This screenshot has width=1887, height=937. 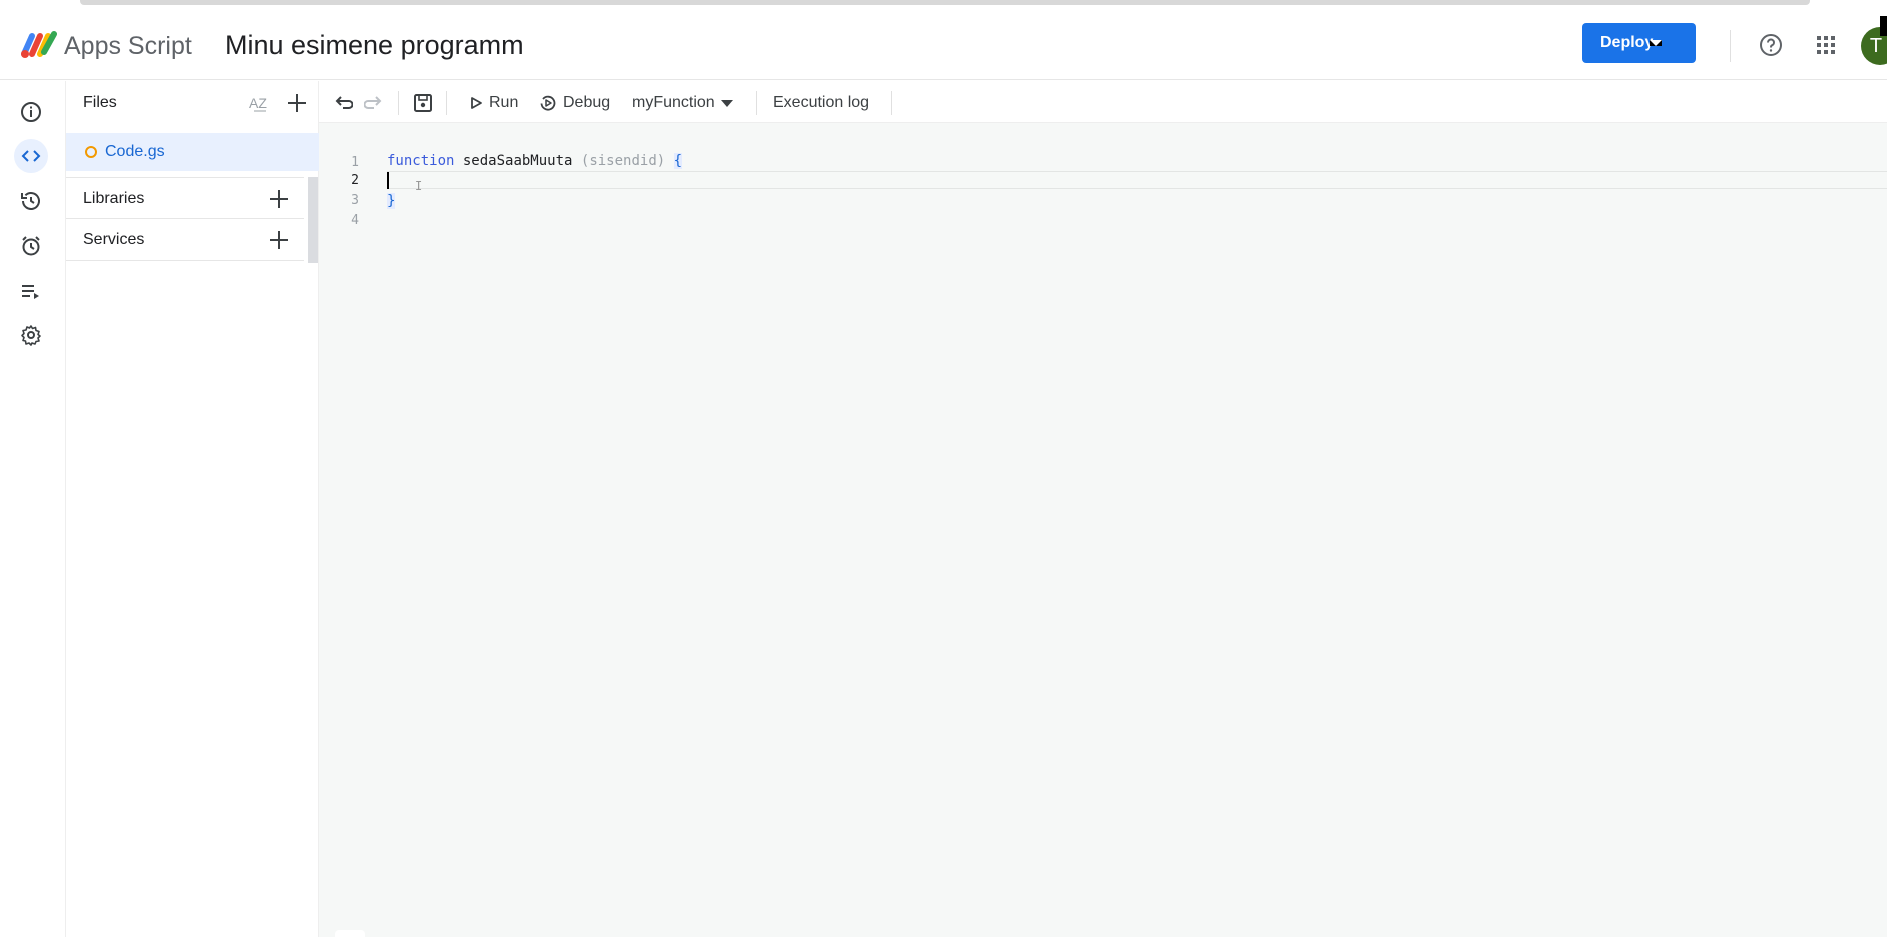 I want to click on debug-button: Debug, so click(x=574, y=103).